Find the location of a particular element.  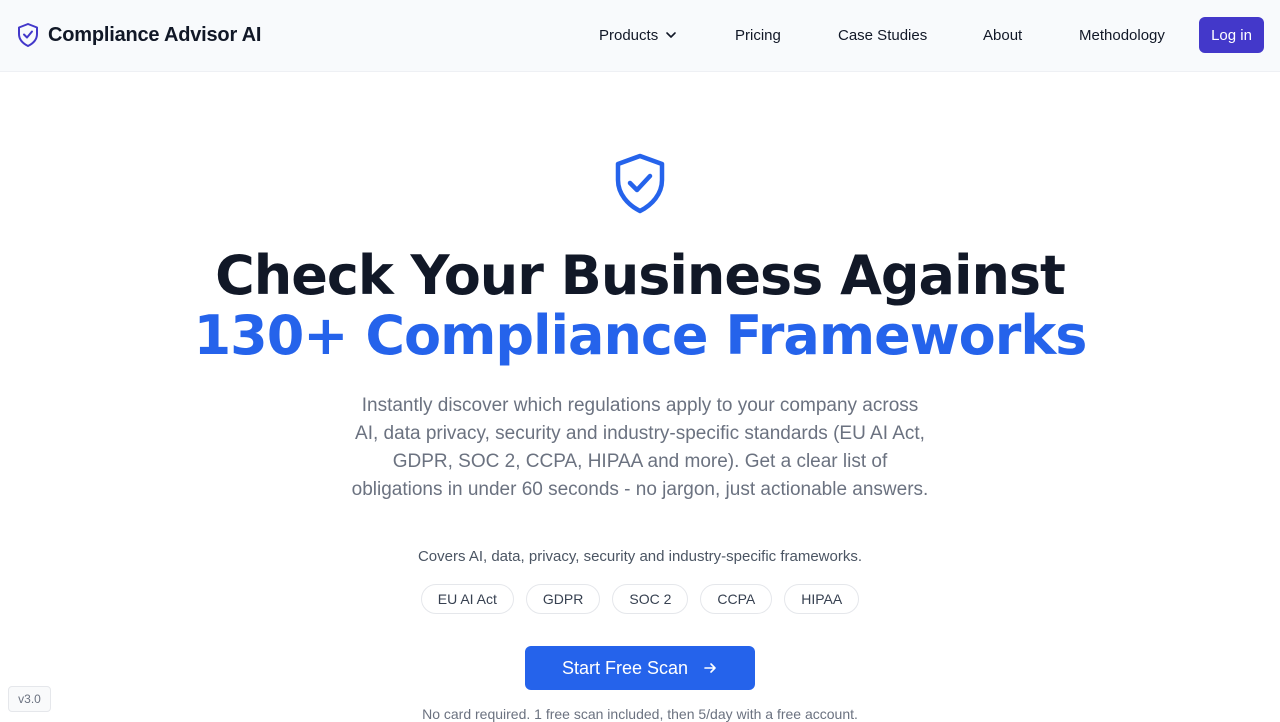

arrow-right-icon is located at coordinates (710, 668).